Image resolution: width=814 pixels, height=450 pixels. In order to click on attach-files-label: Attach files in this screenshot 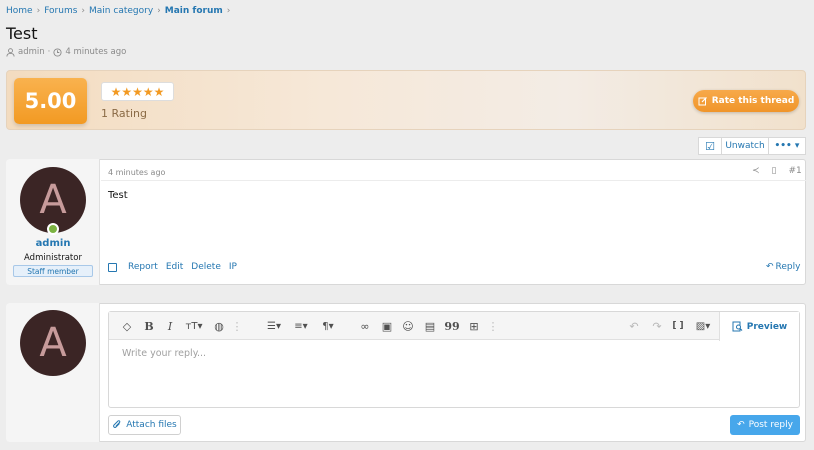, I will do `click(151, 425)`.